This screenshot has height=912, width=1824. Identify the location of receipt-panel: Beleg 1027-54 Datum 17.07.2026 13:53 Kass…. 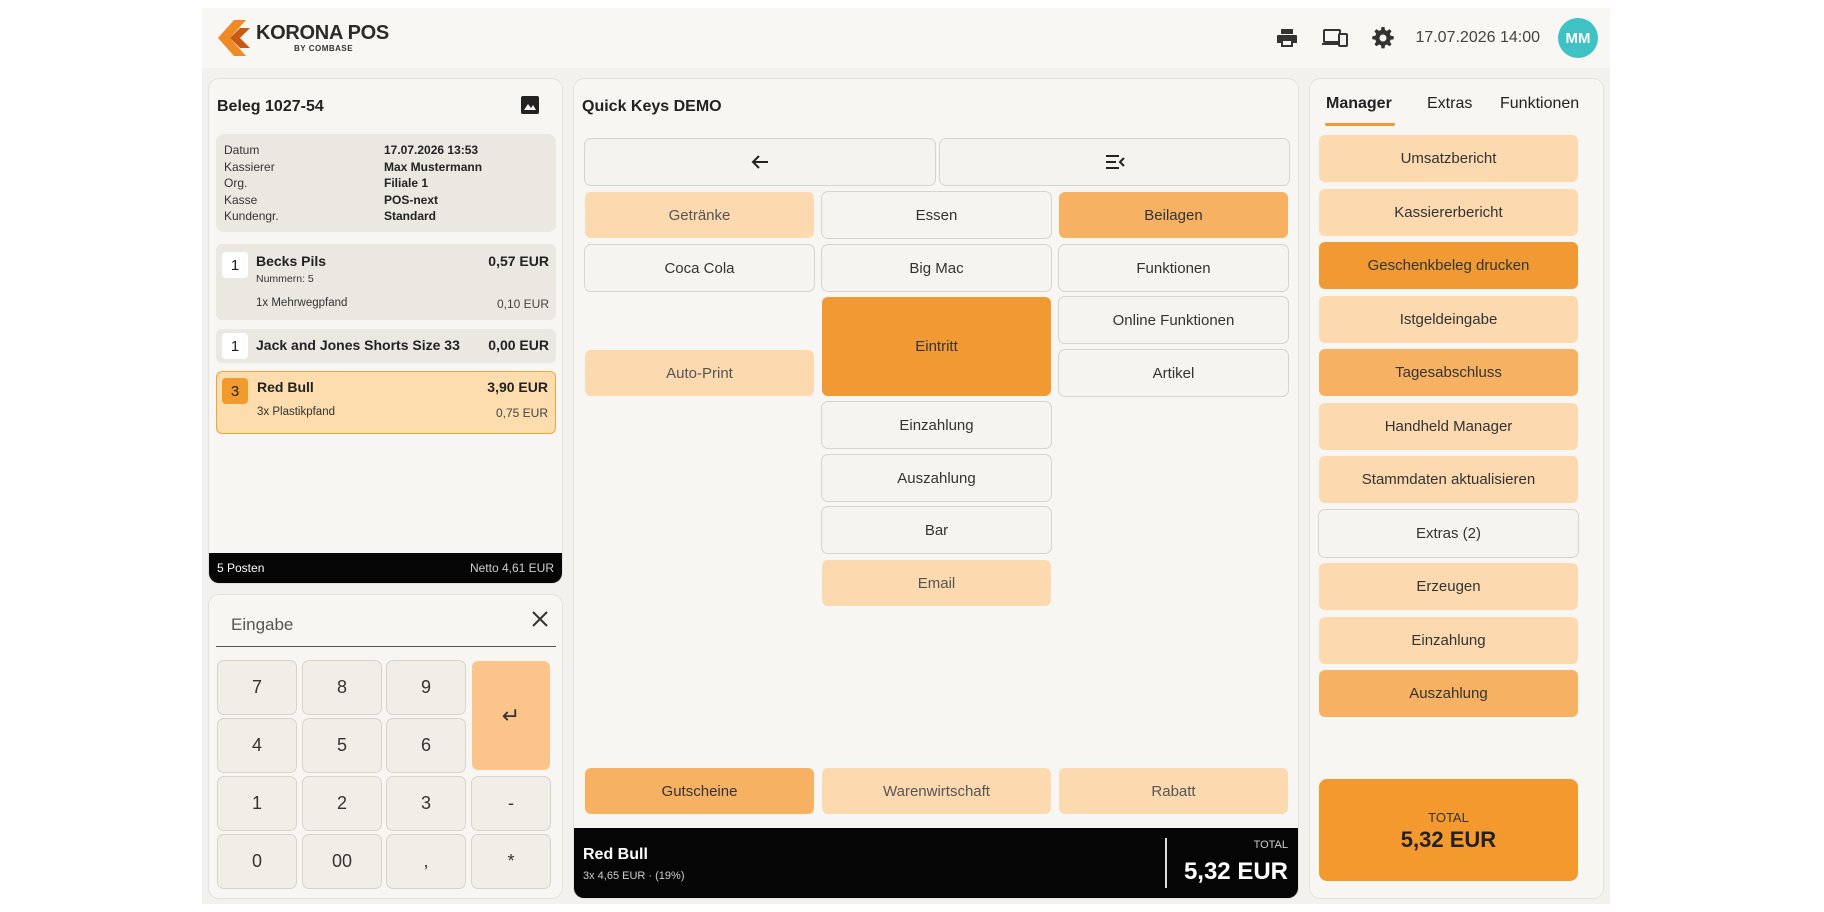
(385, 331).